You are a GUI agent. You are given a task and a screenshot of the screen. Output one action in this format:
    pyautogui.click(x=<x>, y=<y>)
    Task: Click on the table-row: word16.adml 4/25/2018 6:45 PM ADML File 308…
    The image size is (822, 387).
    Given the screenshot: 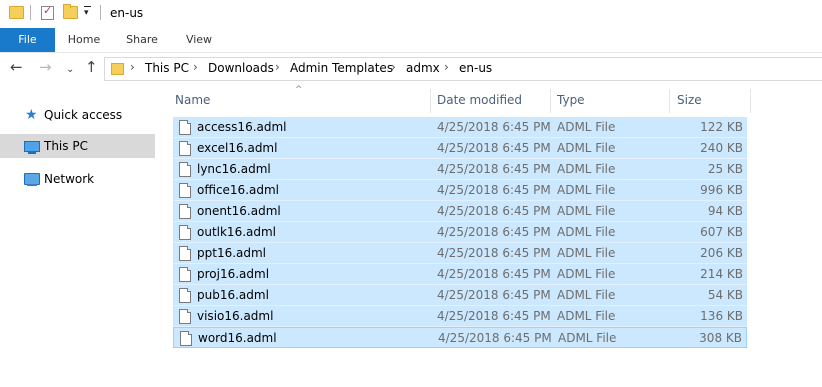 What is the action you would take?
    pyautogui.click(x=460, y=337)
    